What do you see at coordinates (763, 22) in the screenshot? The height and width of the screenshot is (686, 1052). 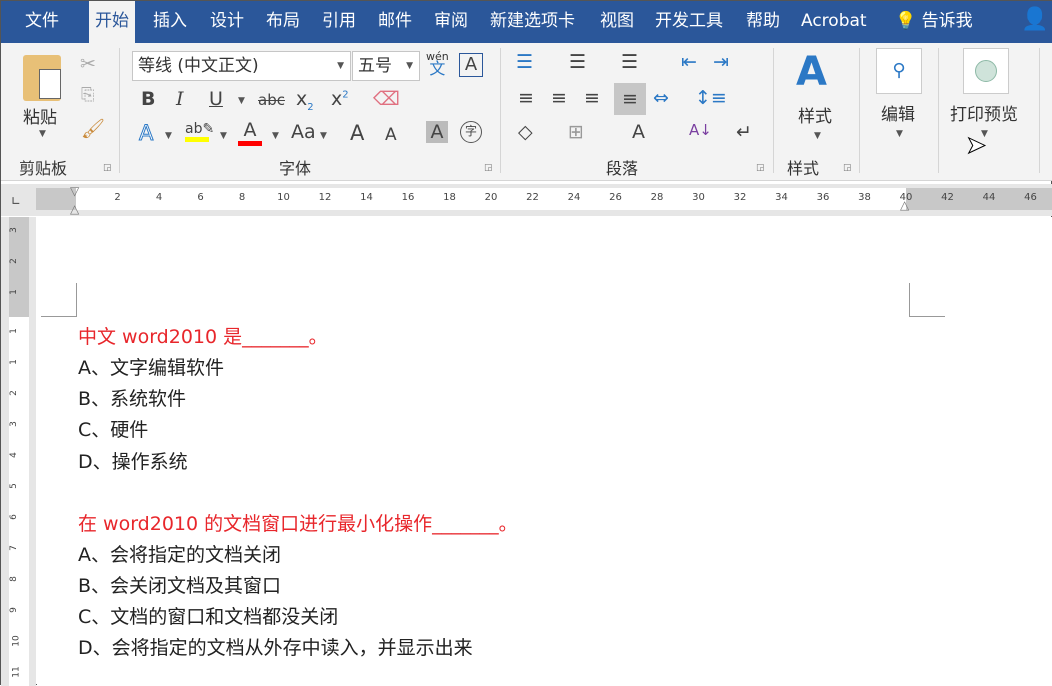 I see `tab-help: 帮助` at bounding box center [763, 22].